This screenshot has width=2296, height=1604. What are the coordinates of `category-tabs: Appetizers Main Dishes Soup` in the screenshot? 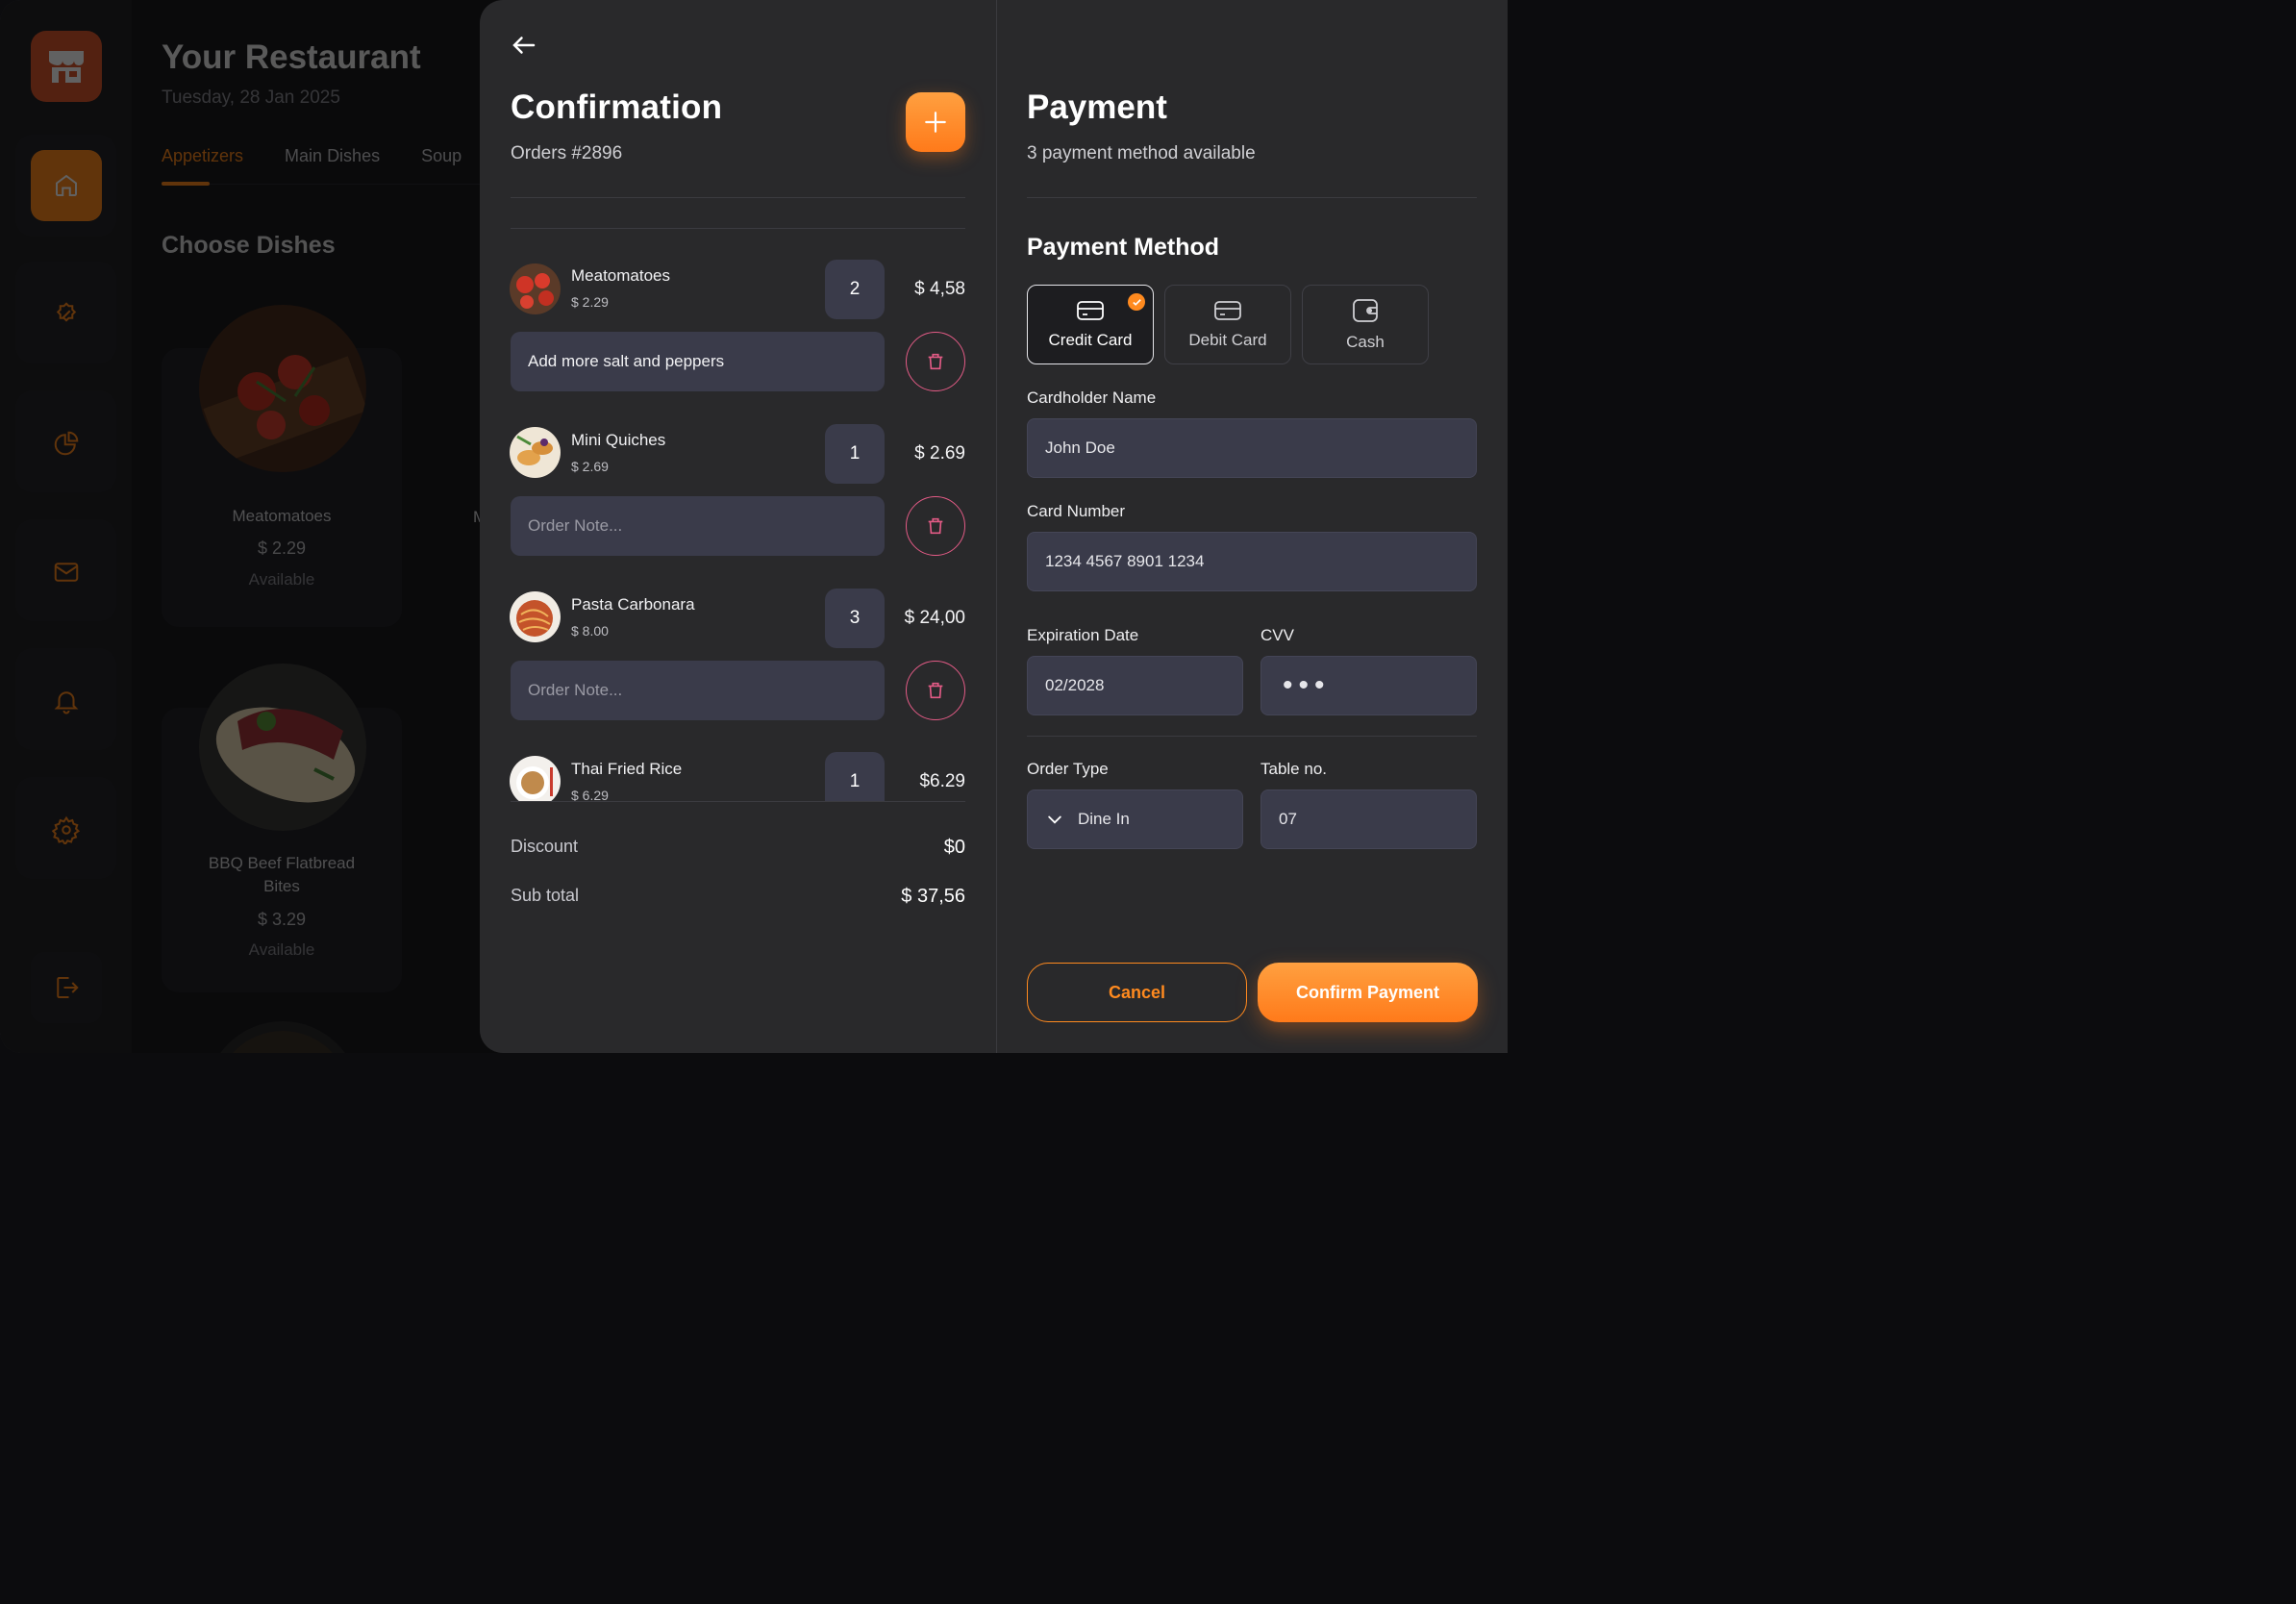 It's located at (312, 156).